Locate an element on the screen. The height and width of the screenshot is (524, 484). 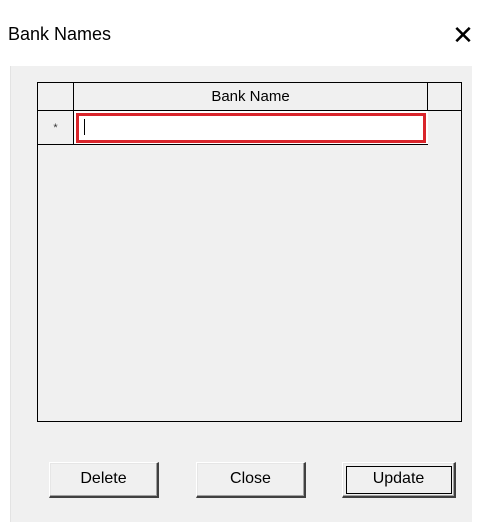
table-row: * is located at coordinates (249, 128).